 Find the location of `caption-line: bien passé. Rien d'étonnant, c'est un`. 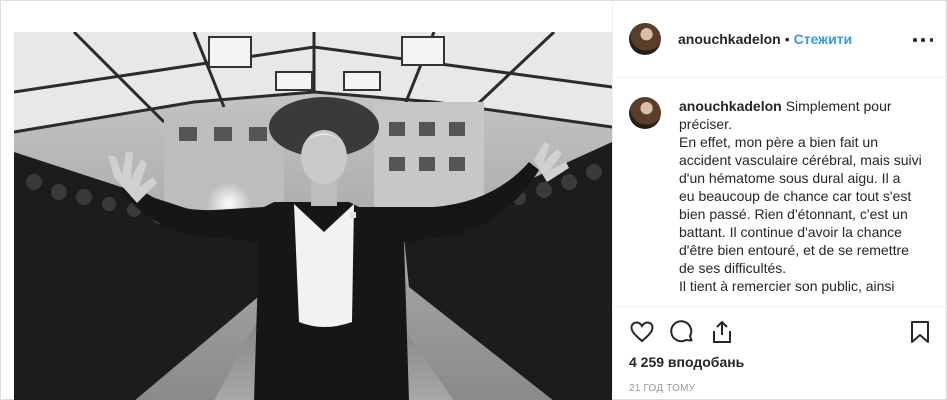

caption-line: bien passé. Rien d'étonnant, c'est un is located at coordinates (793, 214).